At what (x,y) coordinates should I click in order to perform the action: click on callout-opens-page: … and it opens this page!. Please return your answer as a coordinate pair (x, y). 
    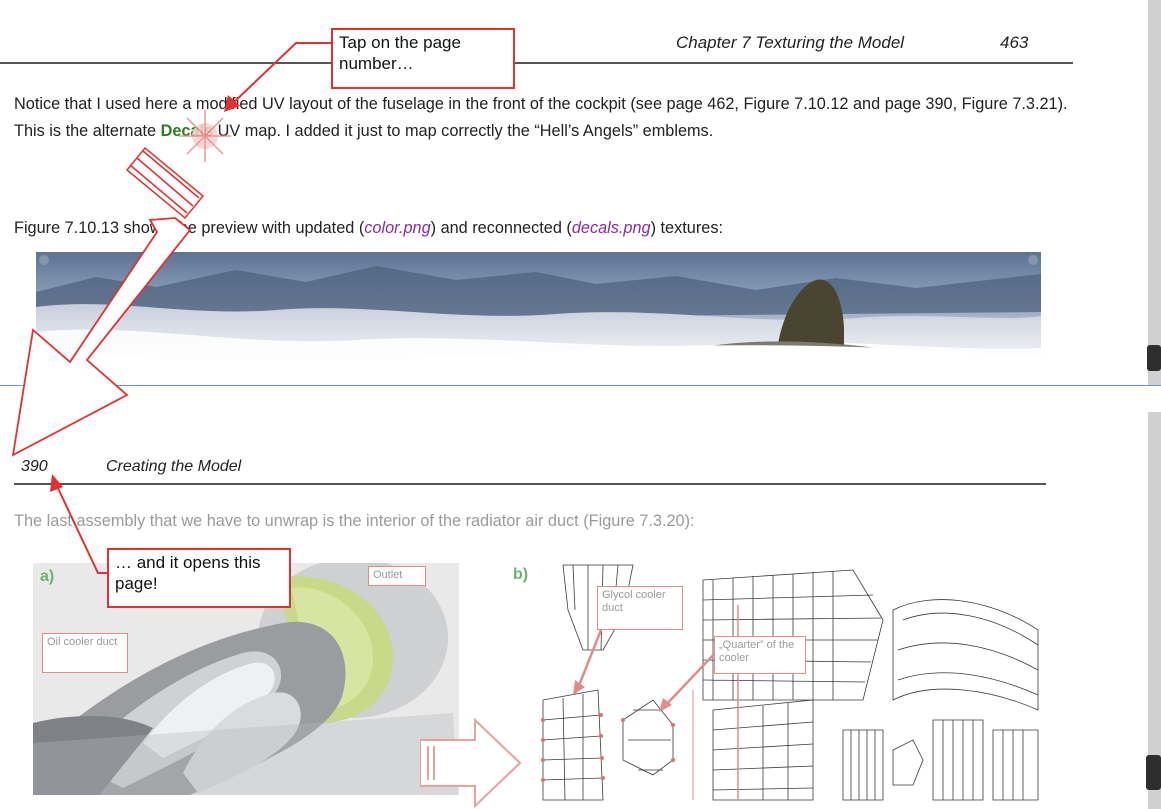
    Looking at the image, I should click on (199, 578).